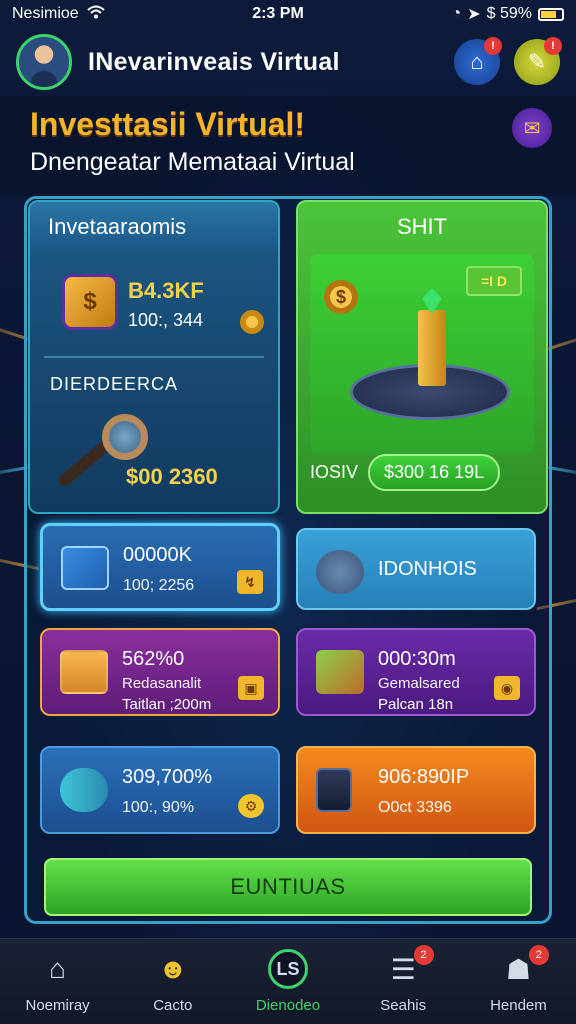 This screenshot has height=1024, width=576. I want to click on location-icon: ➤, so click(474, 14).